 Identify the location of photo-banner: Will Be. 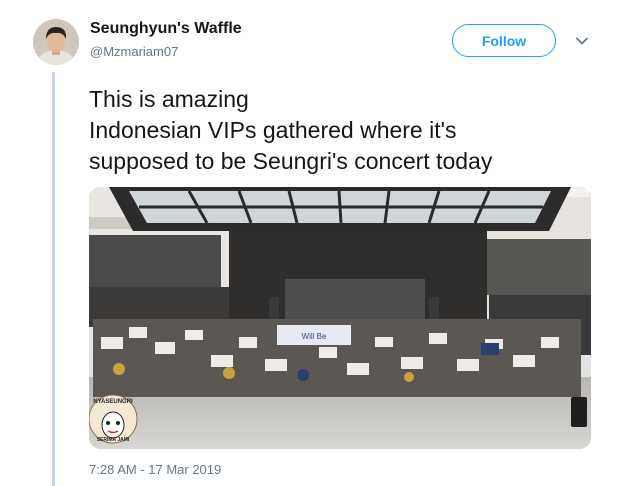
(314, 336).